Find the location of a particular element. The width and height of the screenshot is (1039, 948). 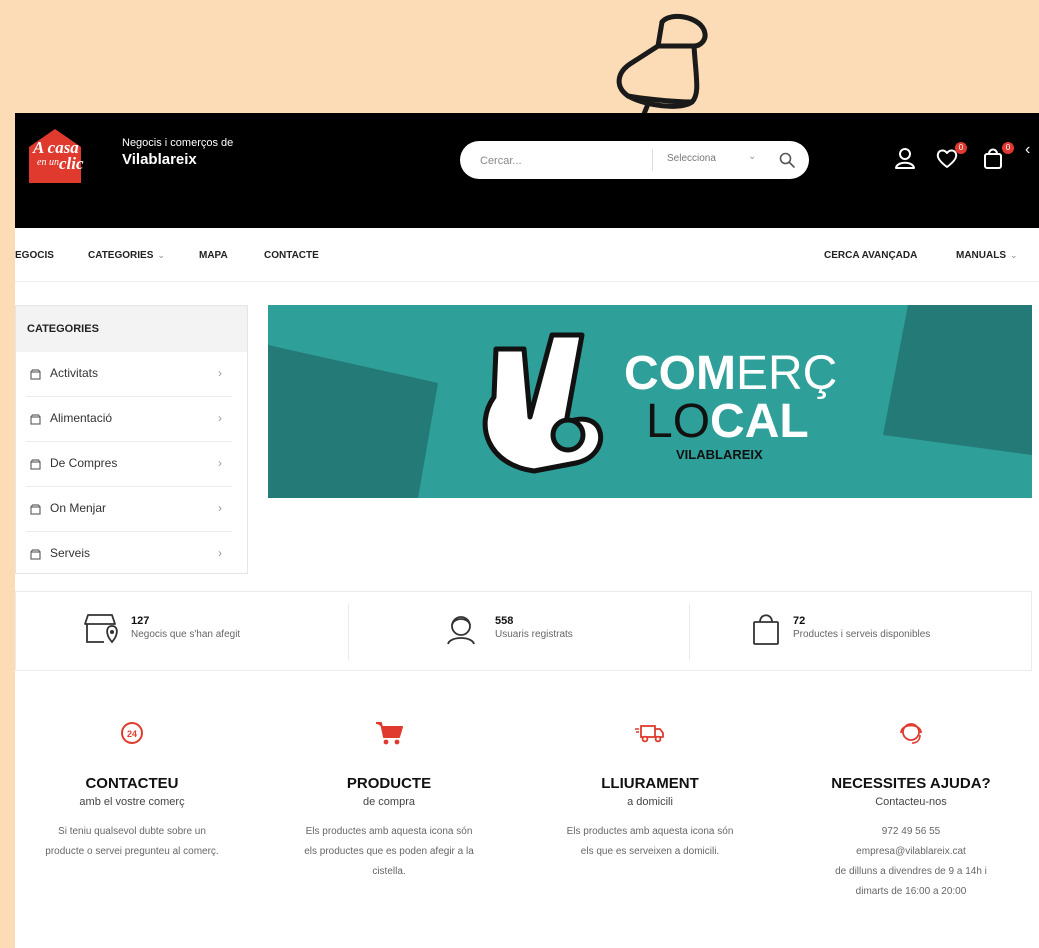

feature-title: LLIURAMENT is located at coordinates (650, 783).